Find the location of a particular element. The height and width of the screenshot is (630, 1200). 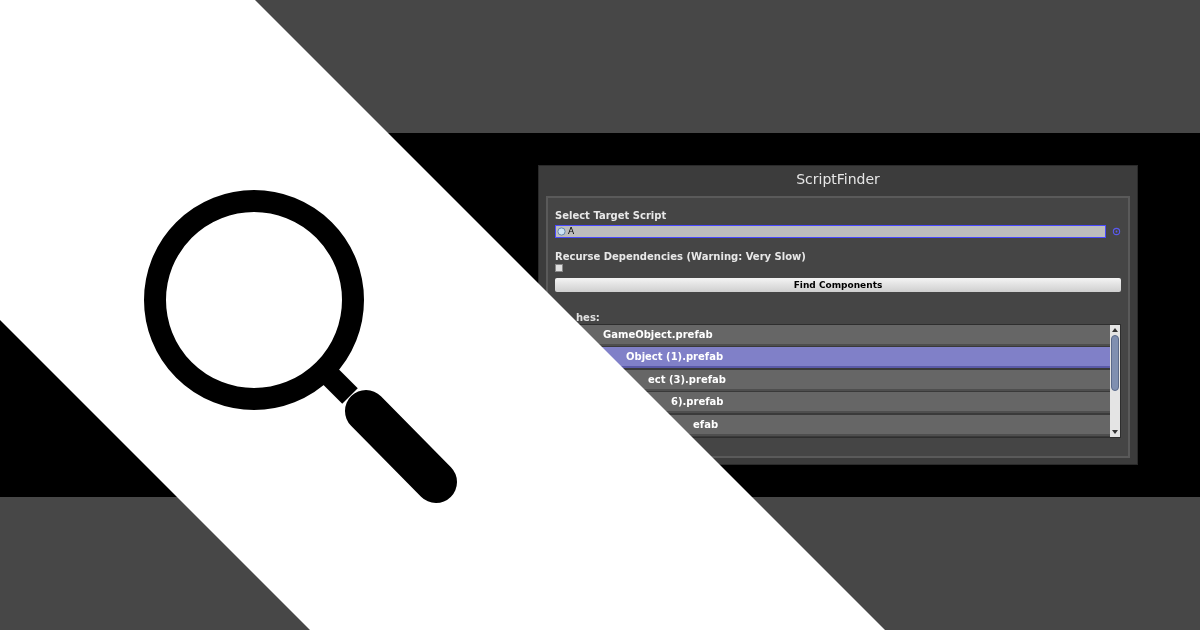

object-field: A is located at coordinates (830, 231).